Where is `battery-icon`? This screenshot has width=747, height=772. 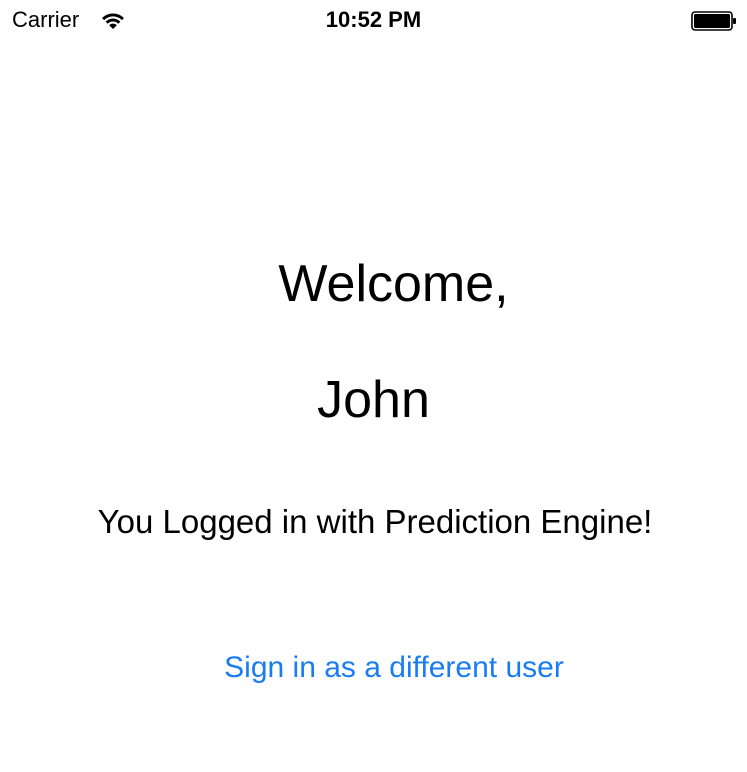
battery-icon is located at coordinates (713, 21).